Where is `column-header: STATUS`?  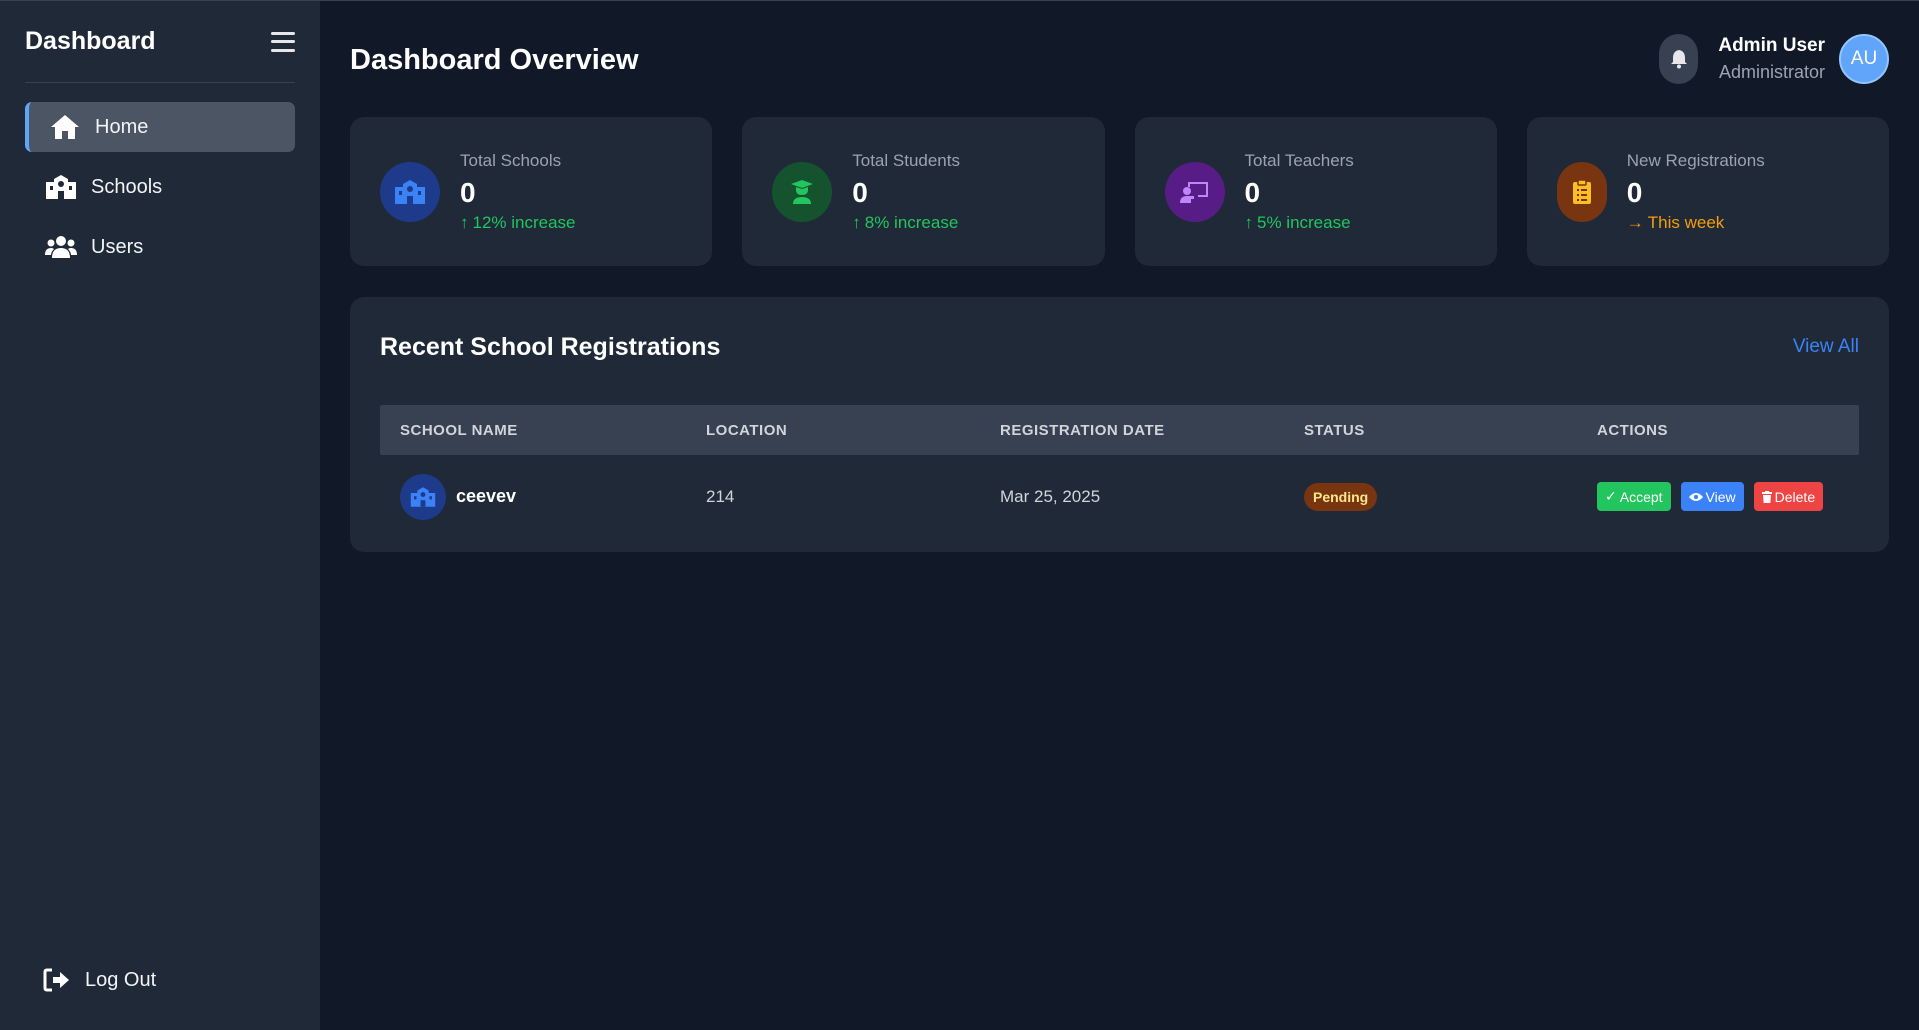
column-header: STATUS is located at coordinates (1334, 430).